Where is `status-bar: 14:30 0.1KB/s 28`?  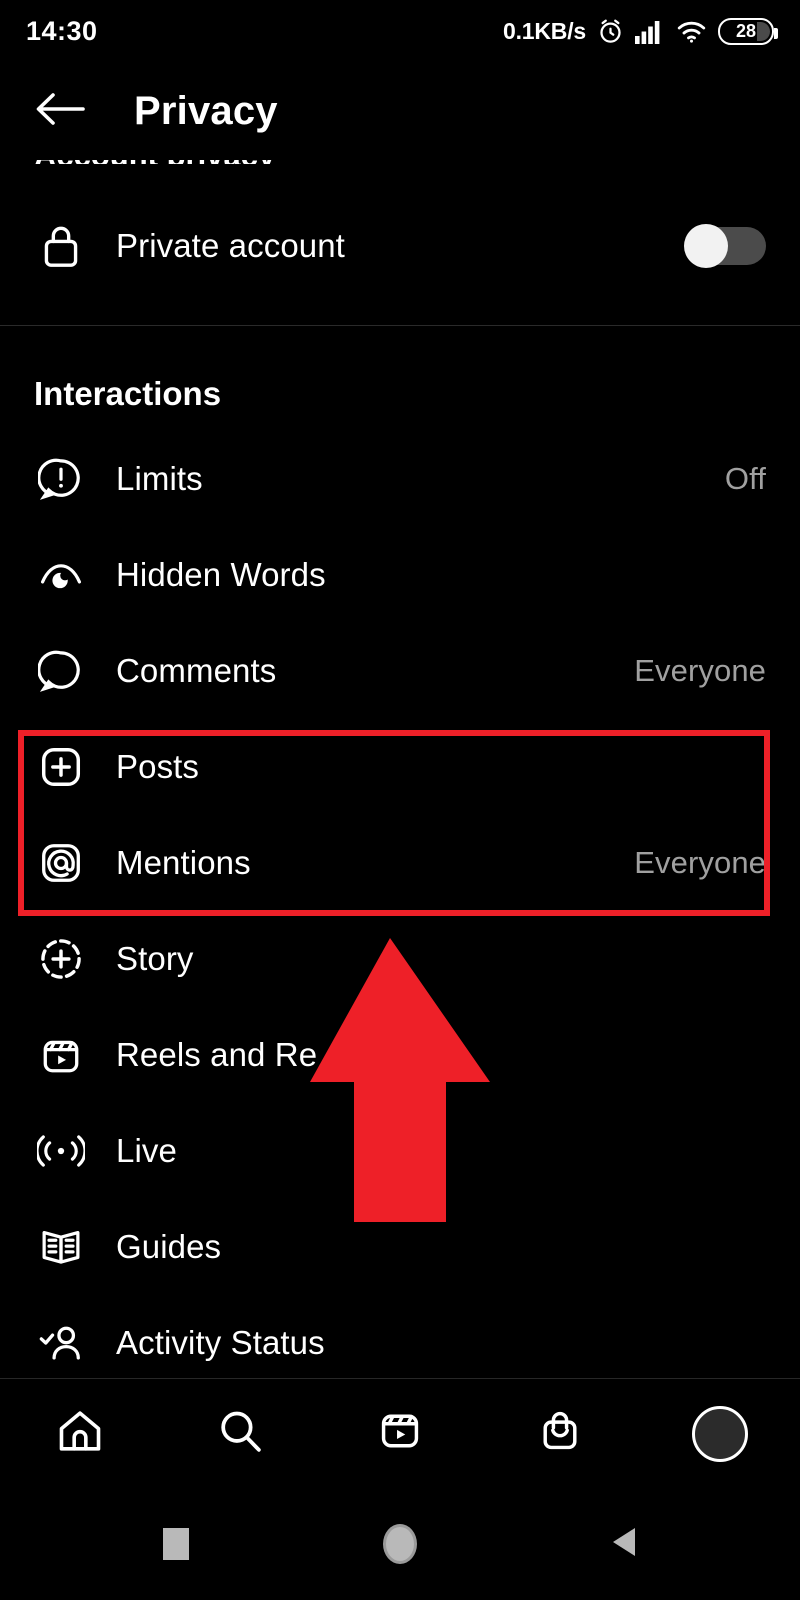 status-bar: 14:30 0.1KB/s 28 is located at coordinates (400, 31).